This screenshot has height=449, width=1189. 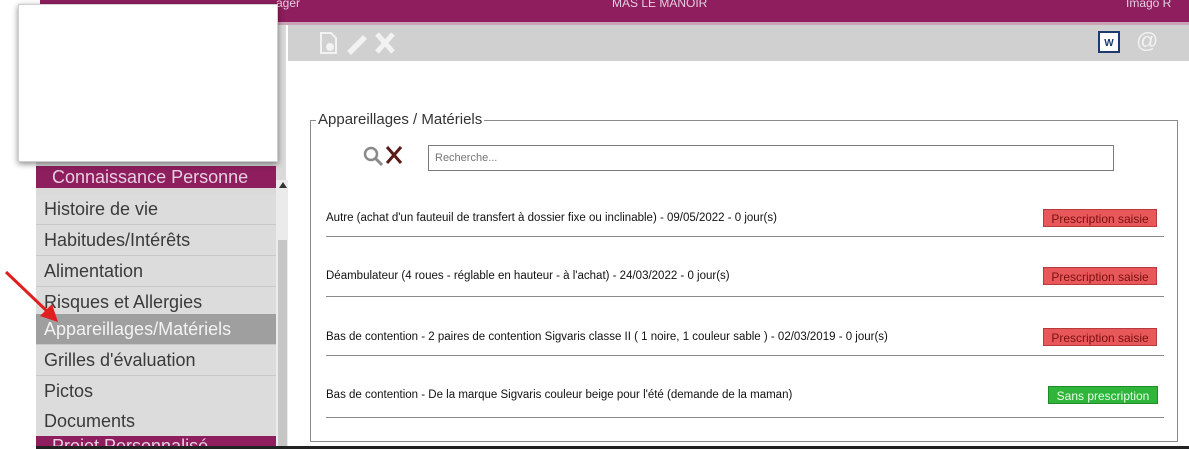 I want to click on add-document-icon, so click(x=329, y=43).